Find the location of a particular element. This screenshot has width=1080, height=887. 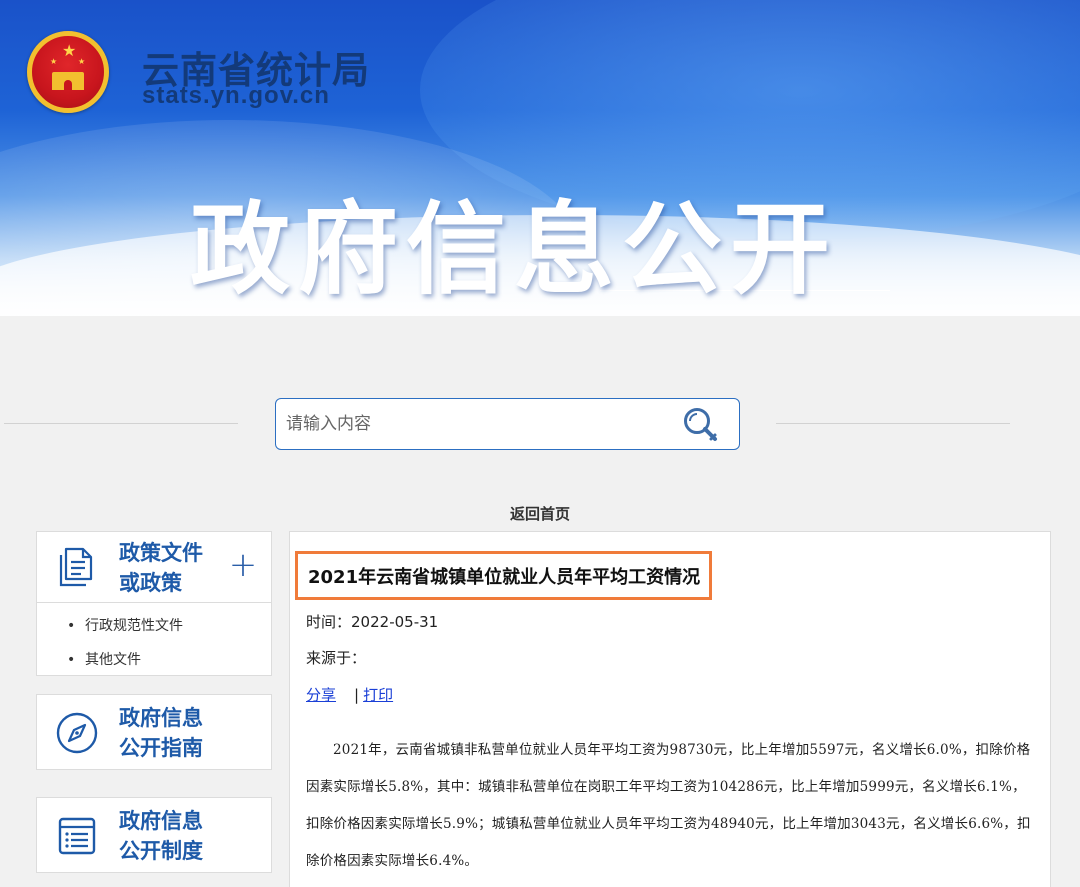

sidebar-card-policy-documents: 政策文件 或政策 + is located at coordinates (154, 567).